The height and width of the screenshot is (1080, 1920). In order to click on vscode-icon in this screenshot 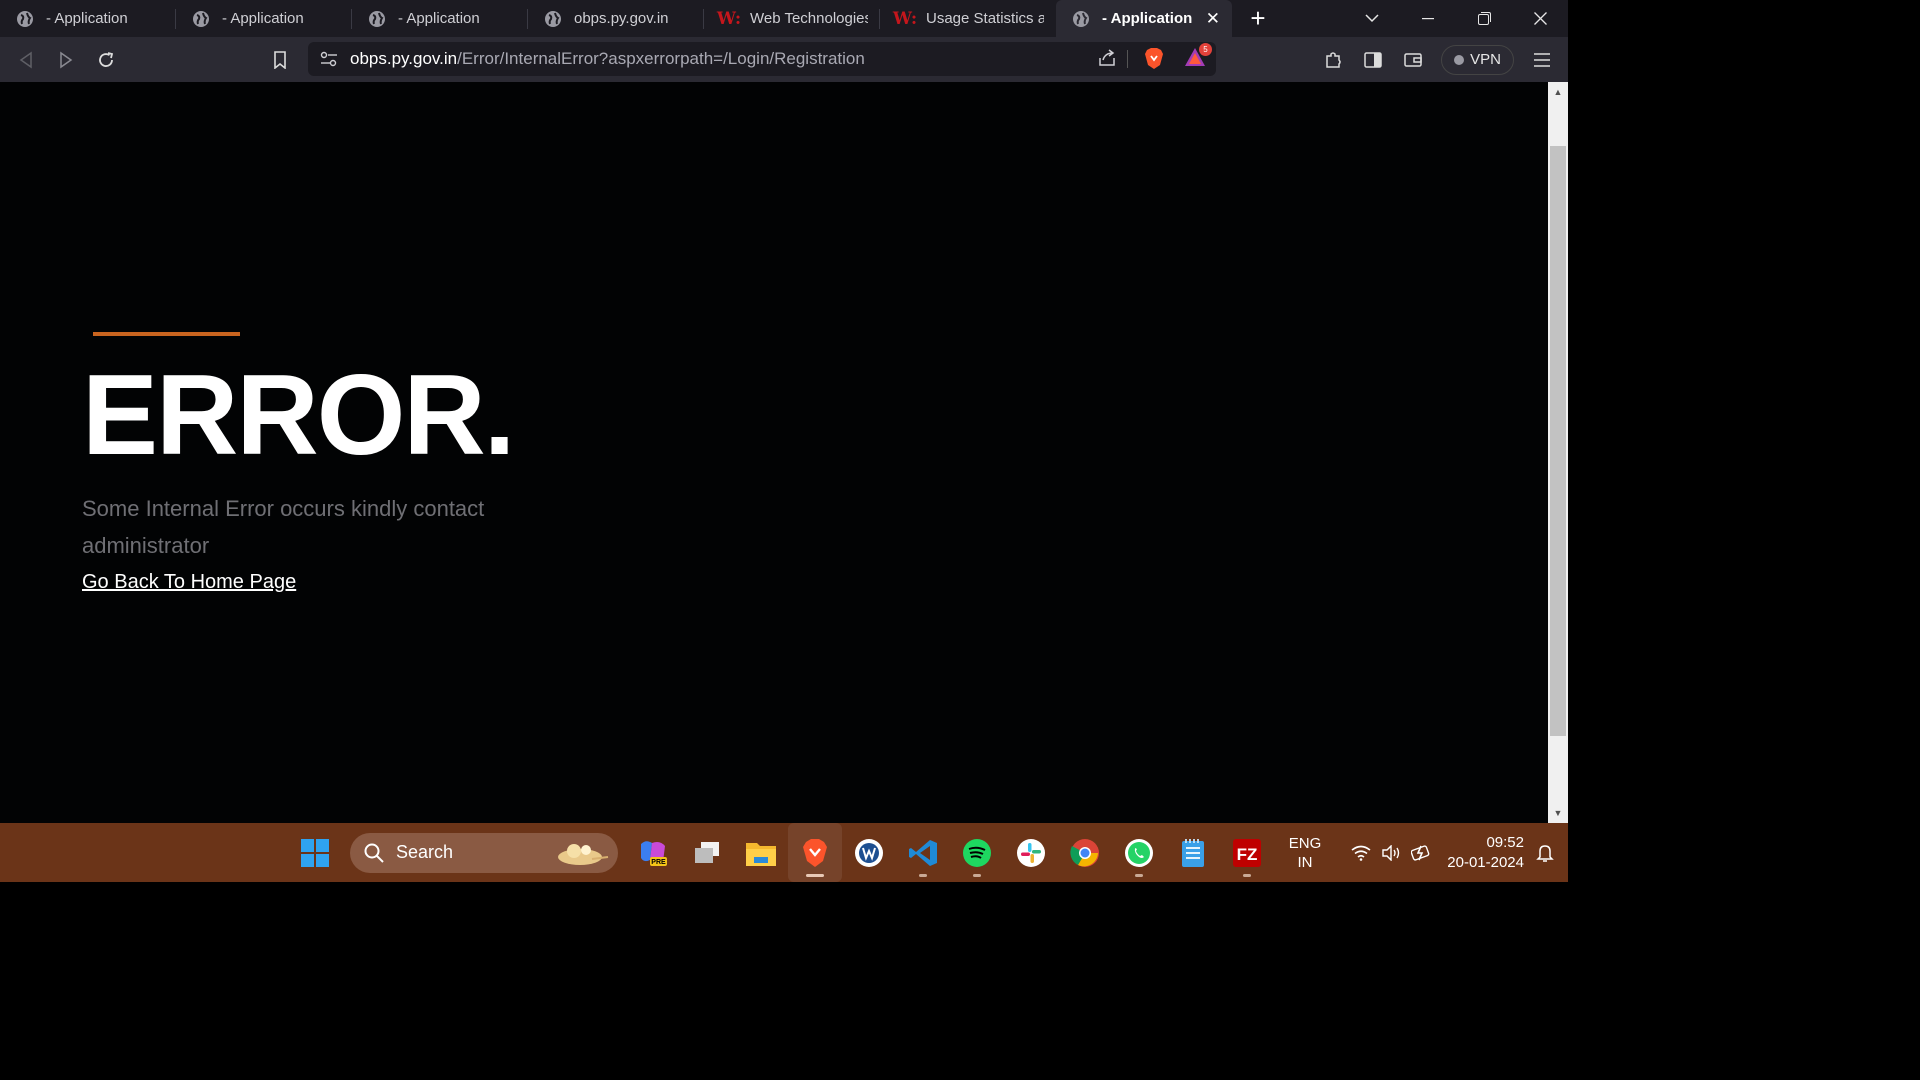, I will do `click(923, 852)`.